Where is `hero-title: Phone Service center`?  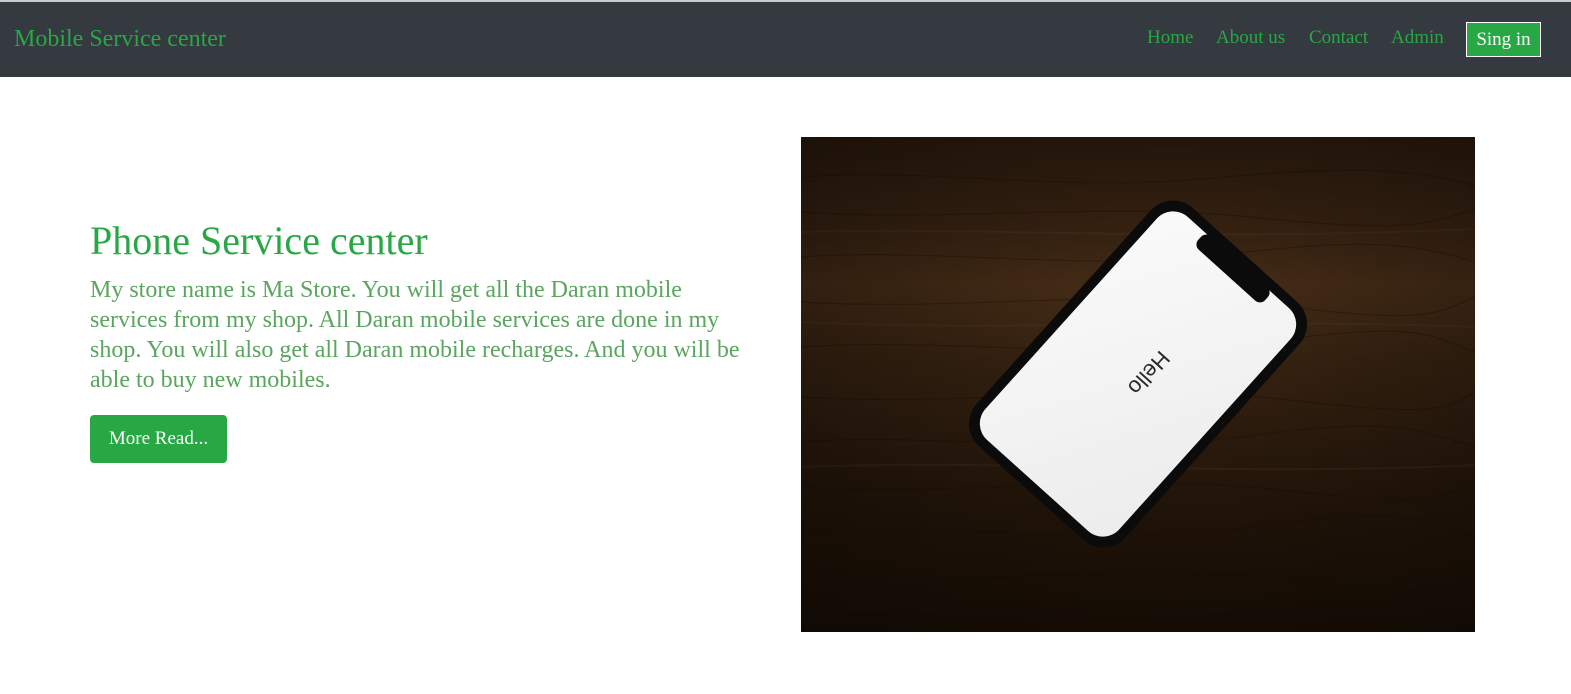 hero-title: Phone Service center is located at coordinates (259, 240).